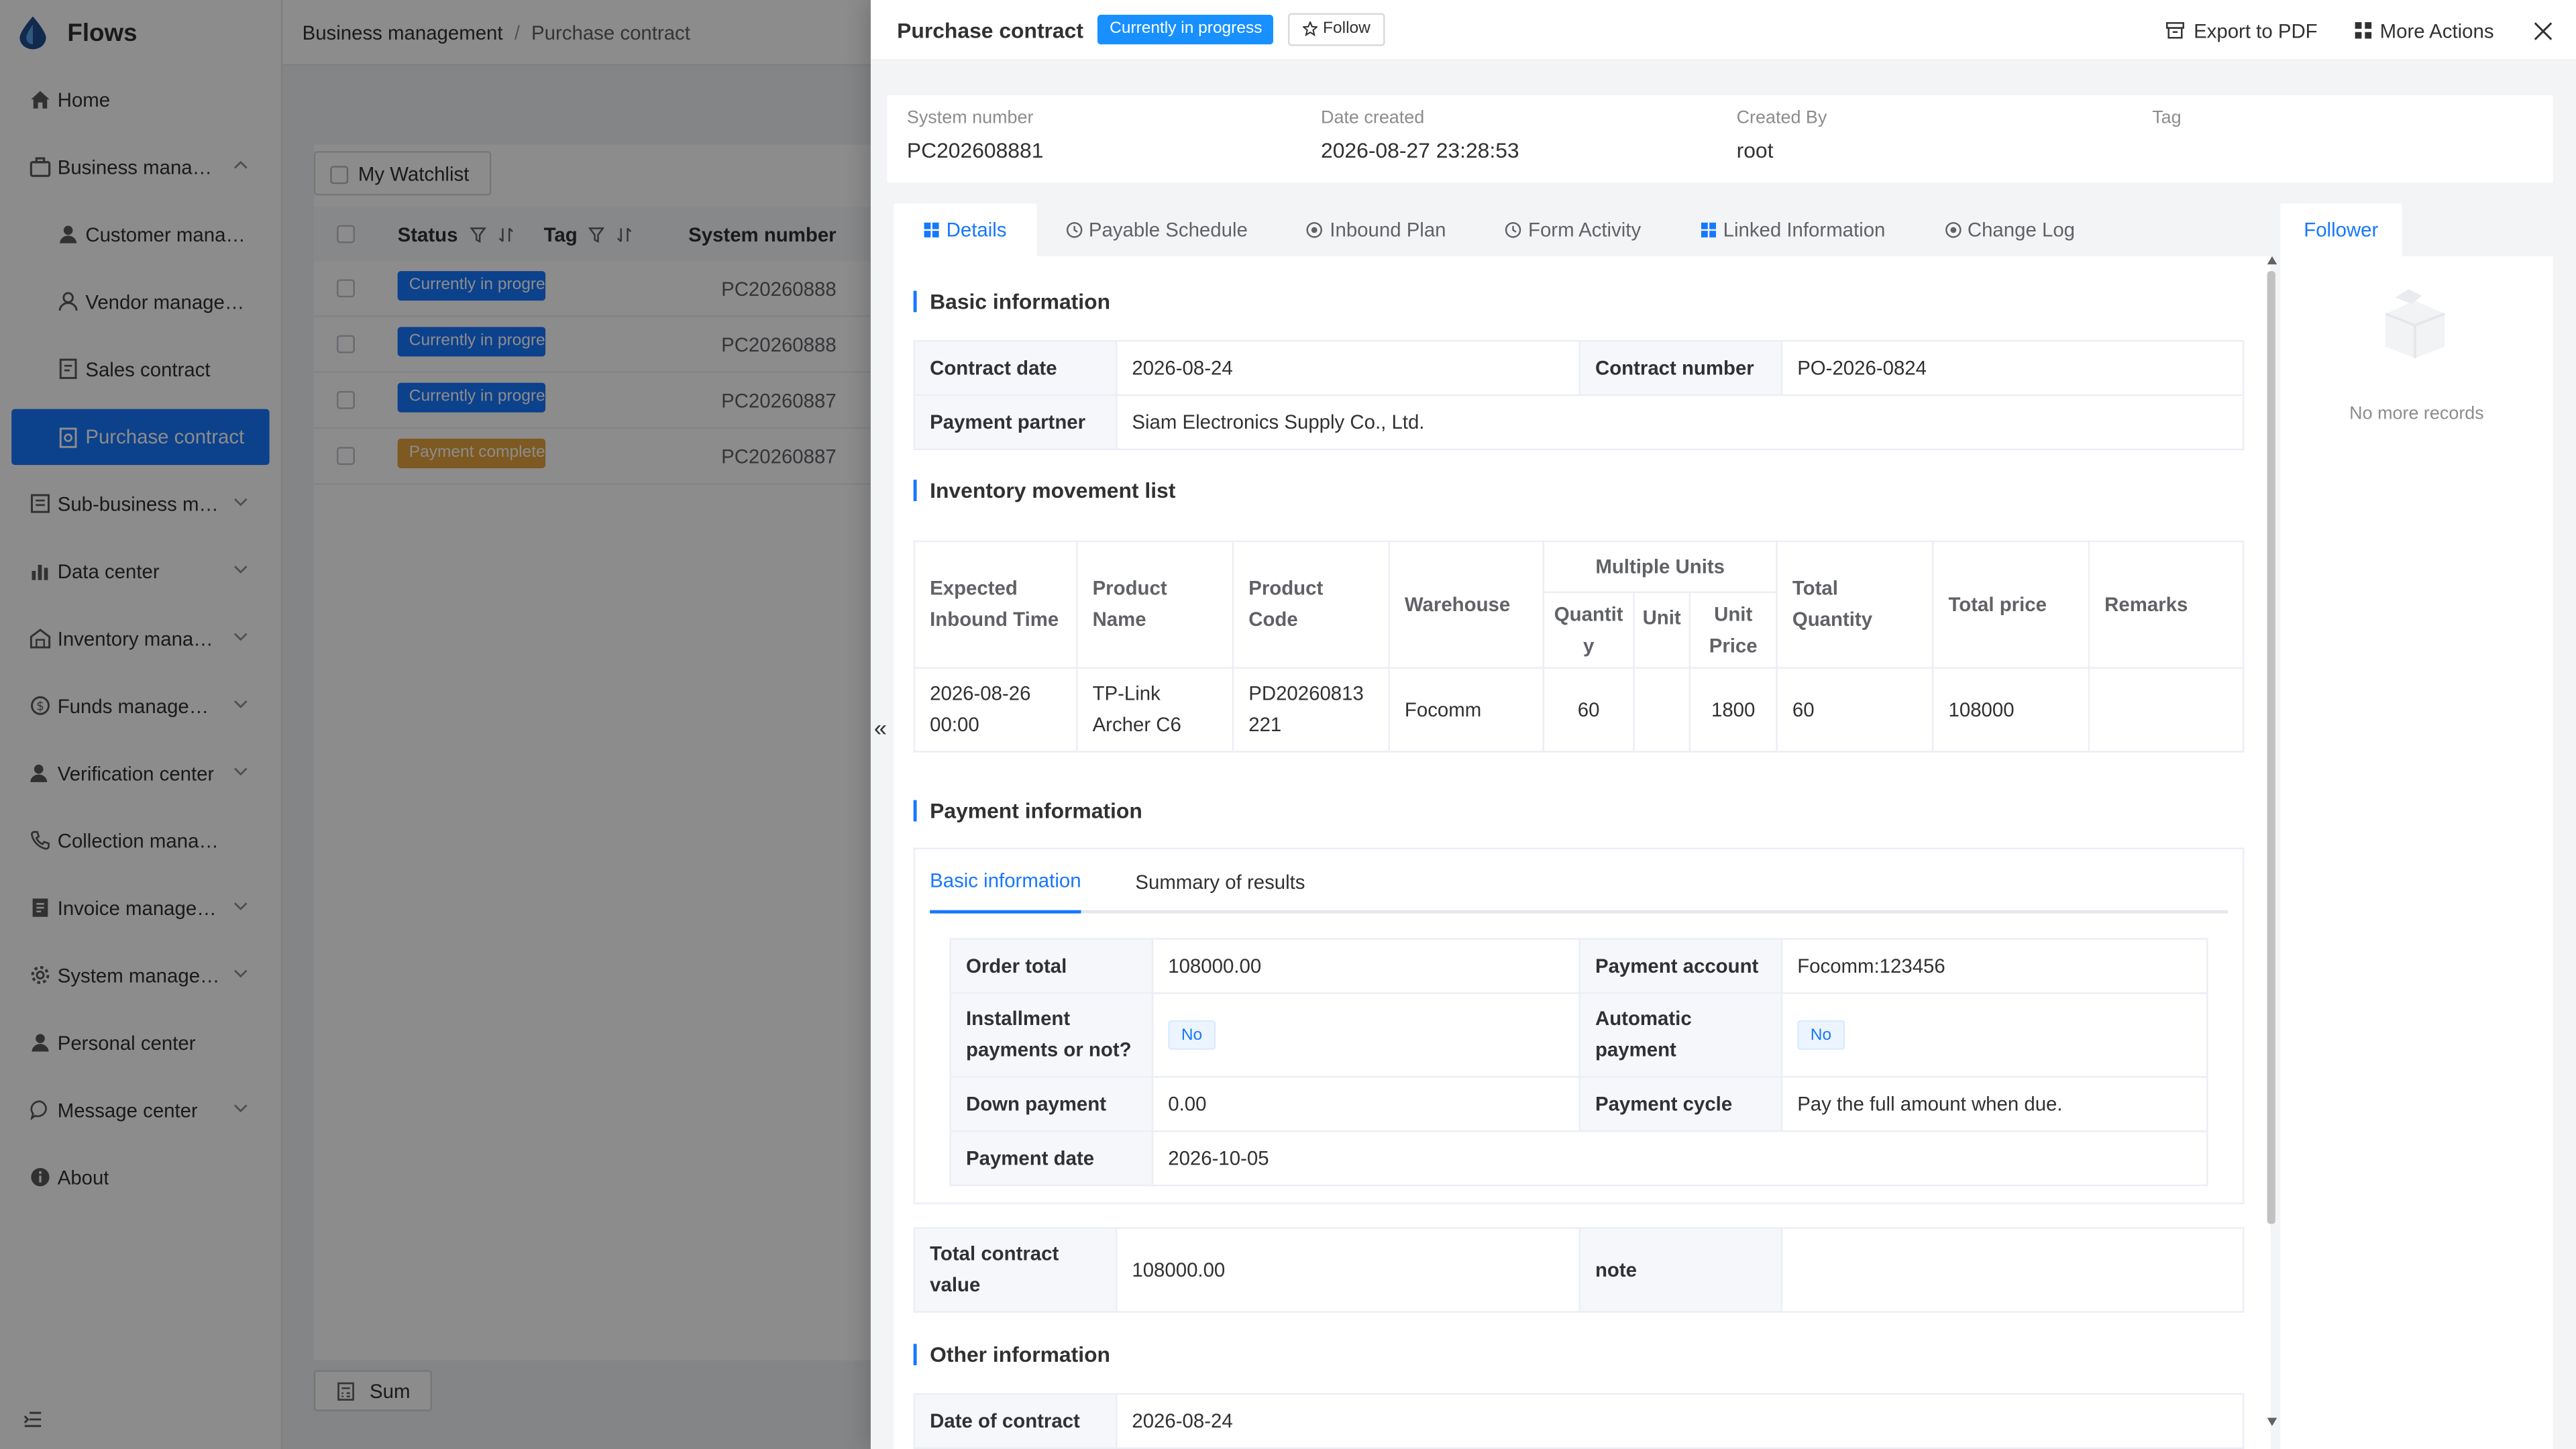  I want to click on tab-change-log: Change Log, so click(2010, 230).